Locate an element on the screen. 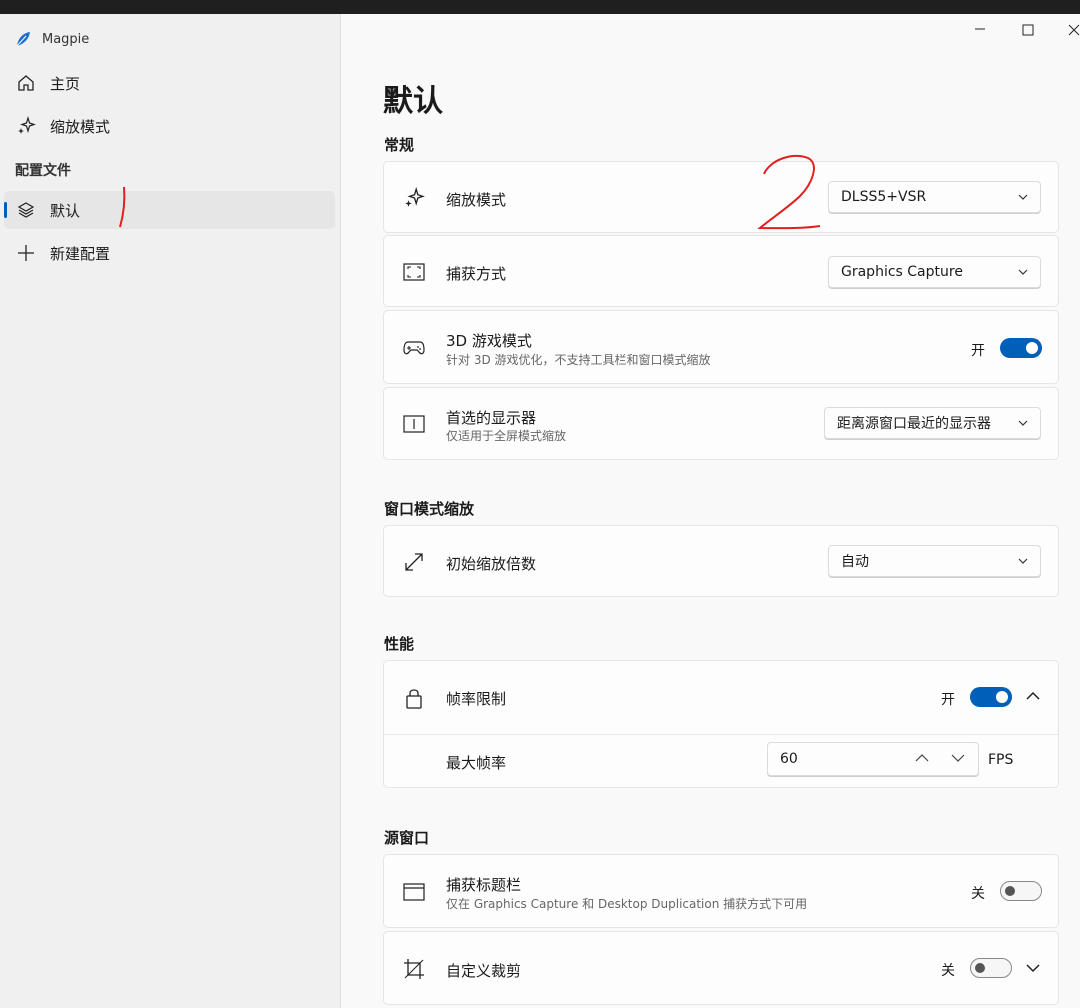 The width and height of the screenshot is (1080, 1008). scale-mode-dropdown: DLSS5+VSR is located at coordinates (934, 197).